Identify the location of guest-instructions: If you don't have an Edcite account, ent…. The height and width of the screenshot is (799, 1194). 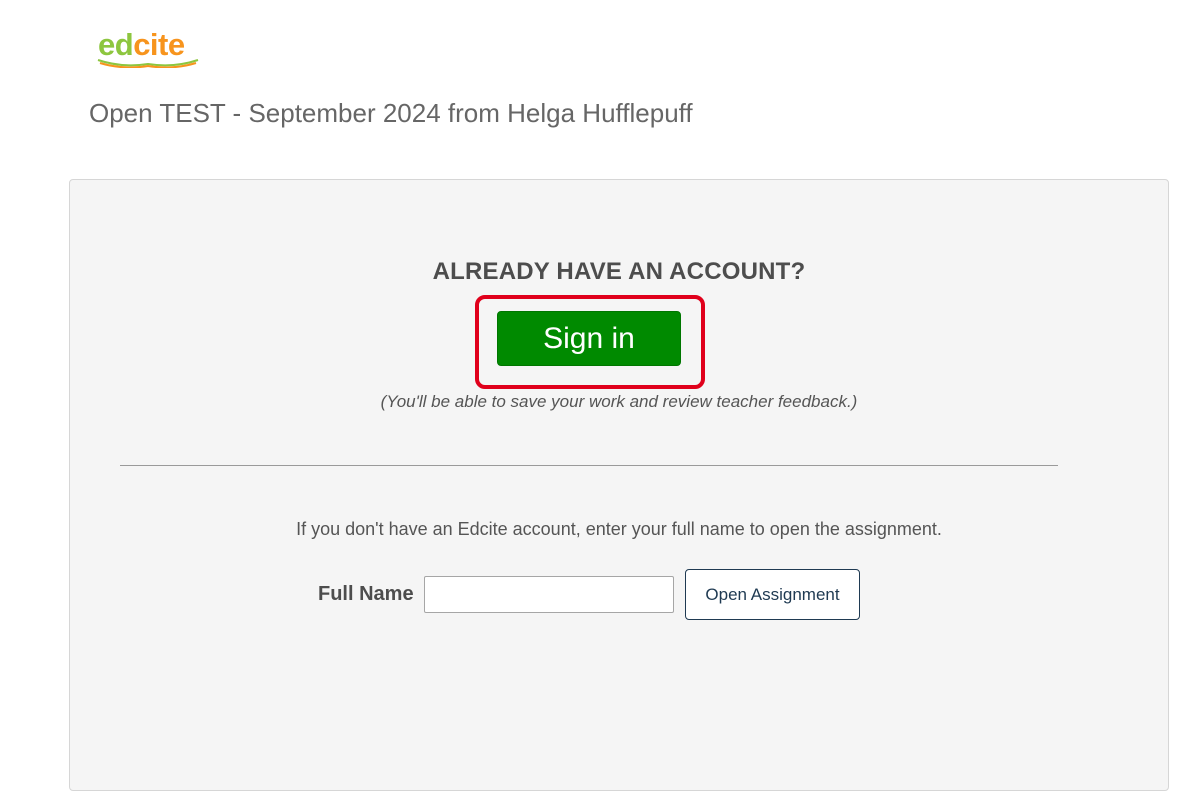
(619, 529).